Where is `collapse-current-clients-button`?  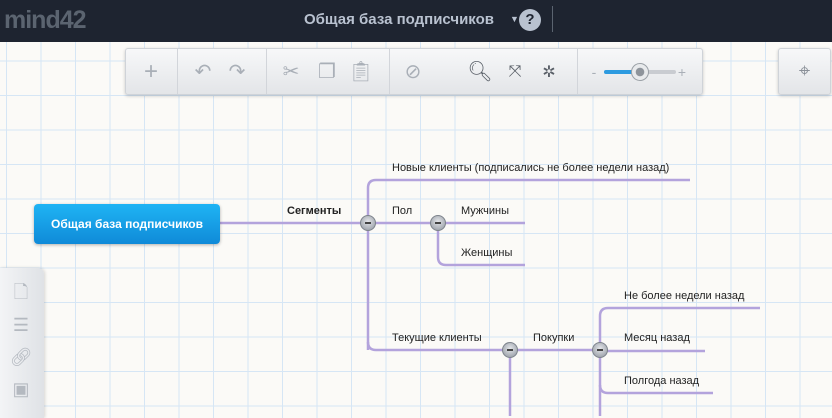 collapse-current-clients-button is located at coordinates (510, 350).